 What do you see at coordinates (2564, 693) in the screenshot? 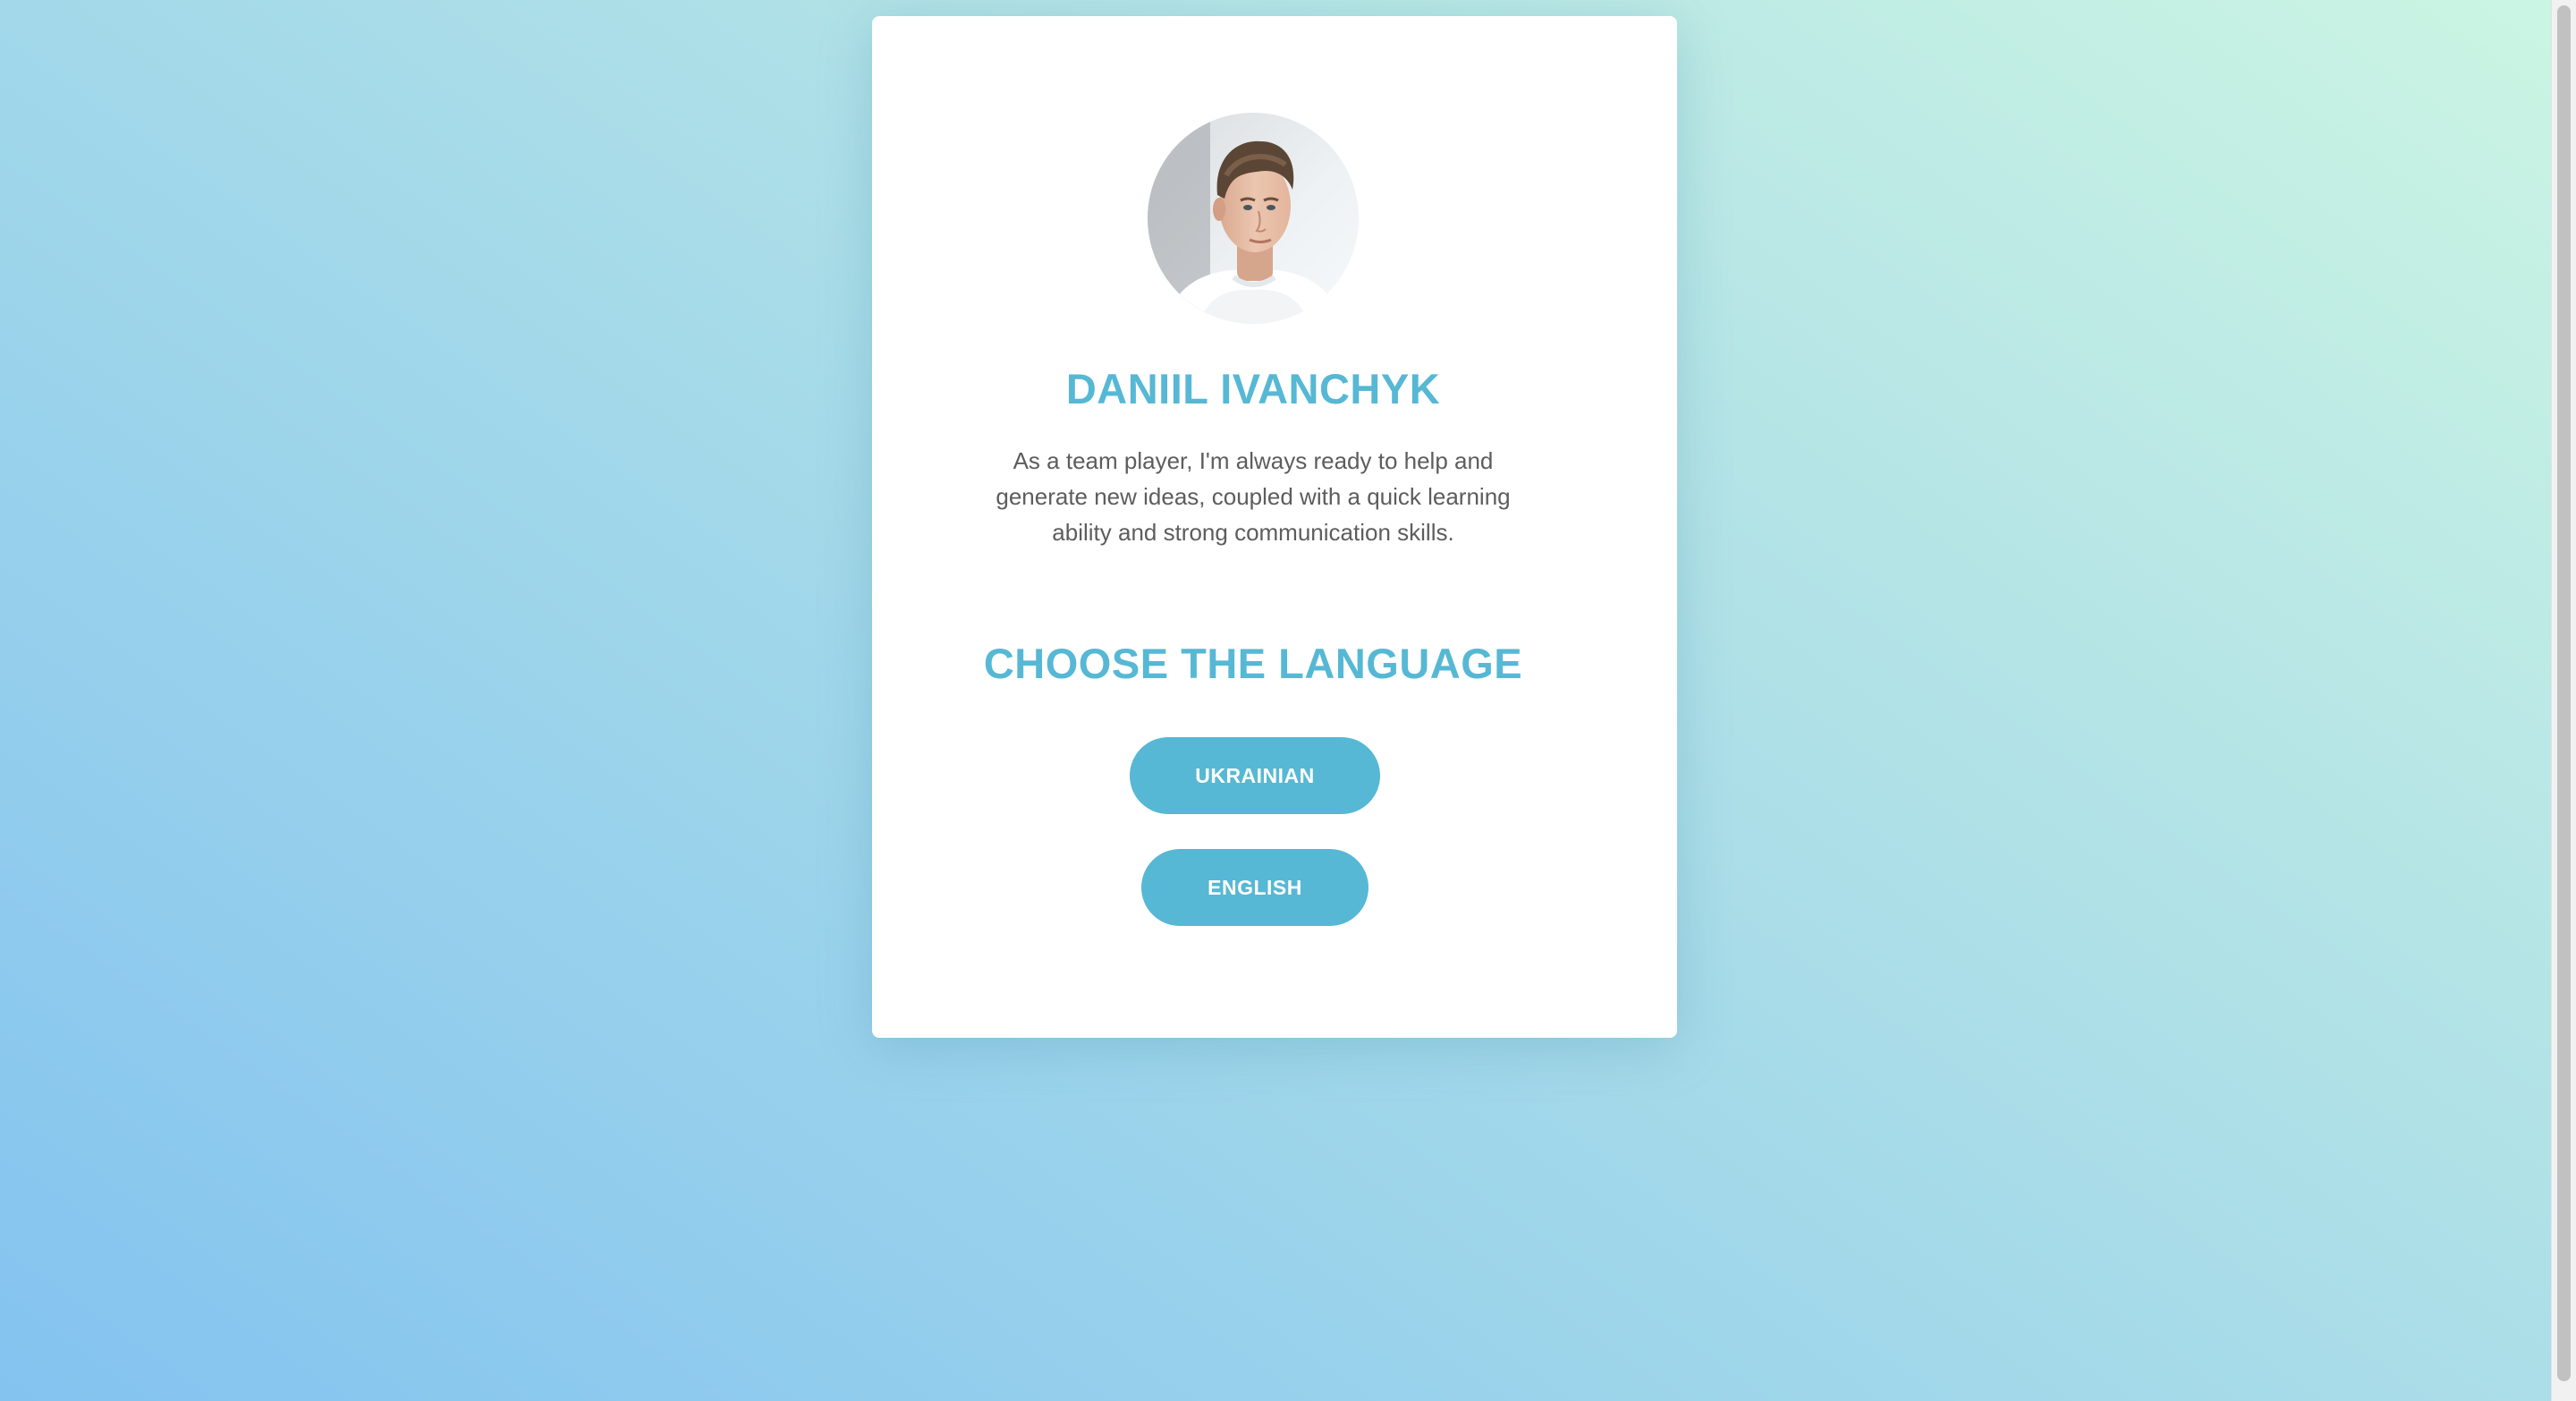
I see `scrollbar-thumb` at bounding box center [2564, 693].